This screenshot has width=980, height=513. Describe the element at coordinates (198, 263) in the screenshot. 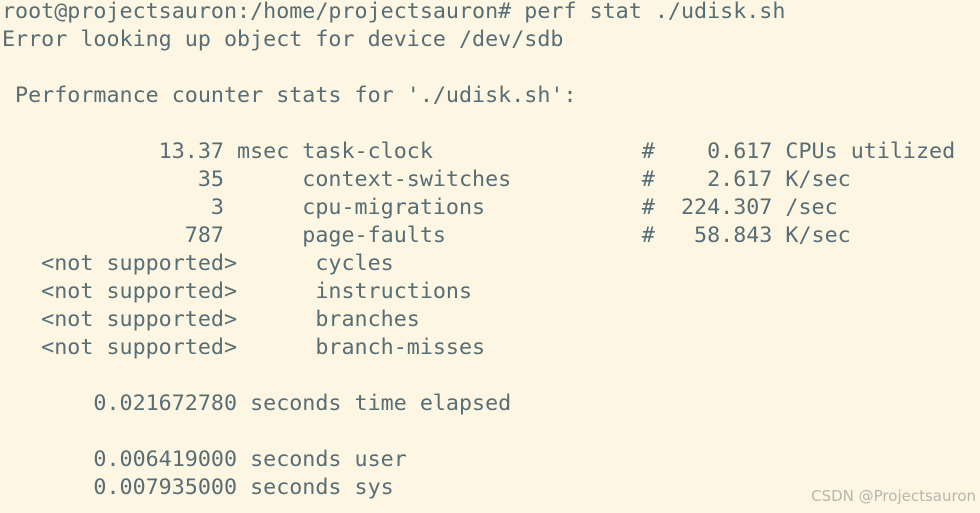

I see `stat-line-cycles: <not supported> cycles` at that location.